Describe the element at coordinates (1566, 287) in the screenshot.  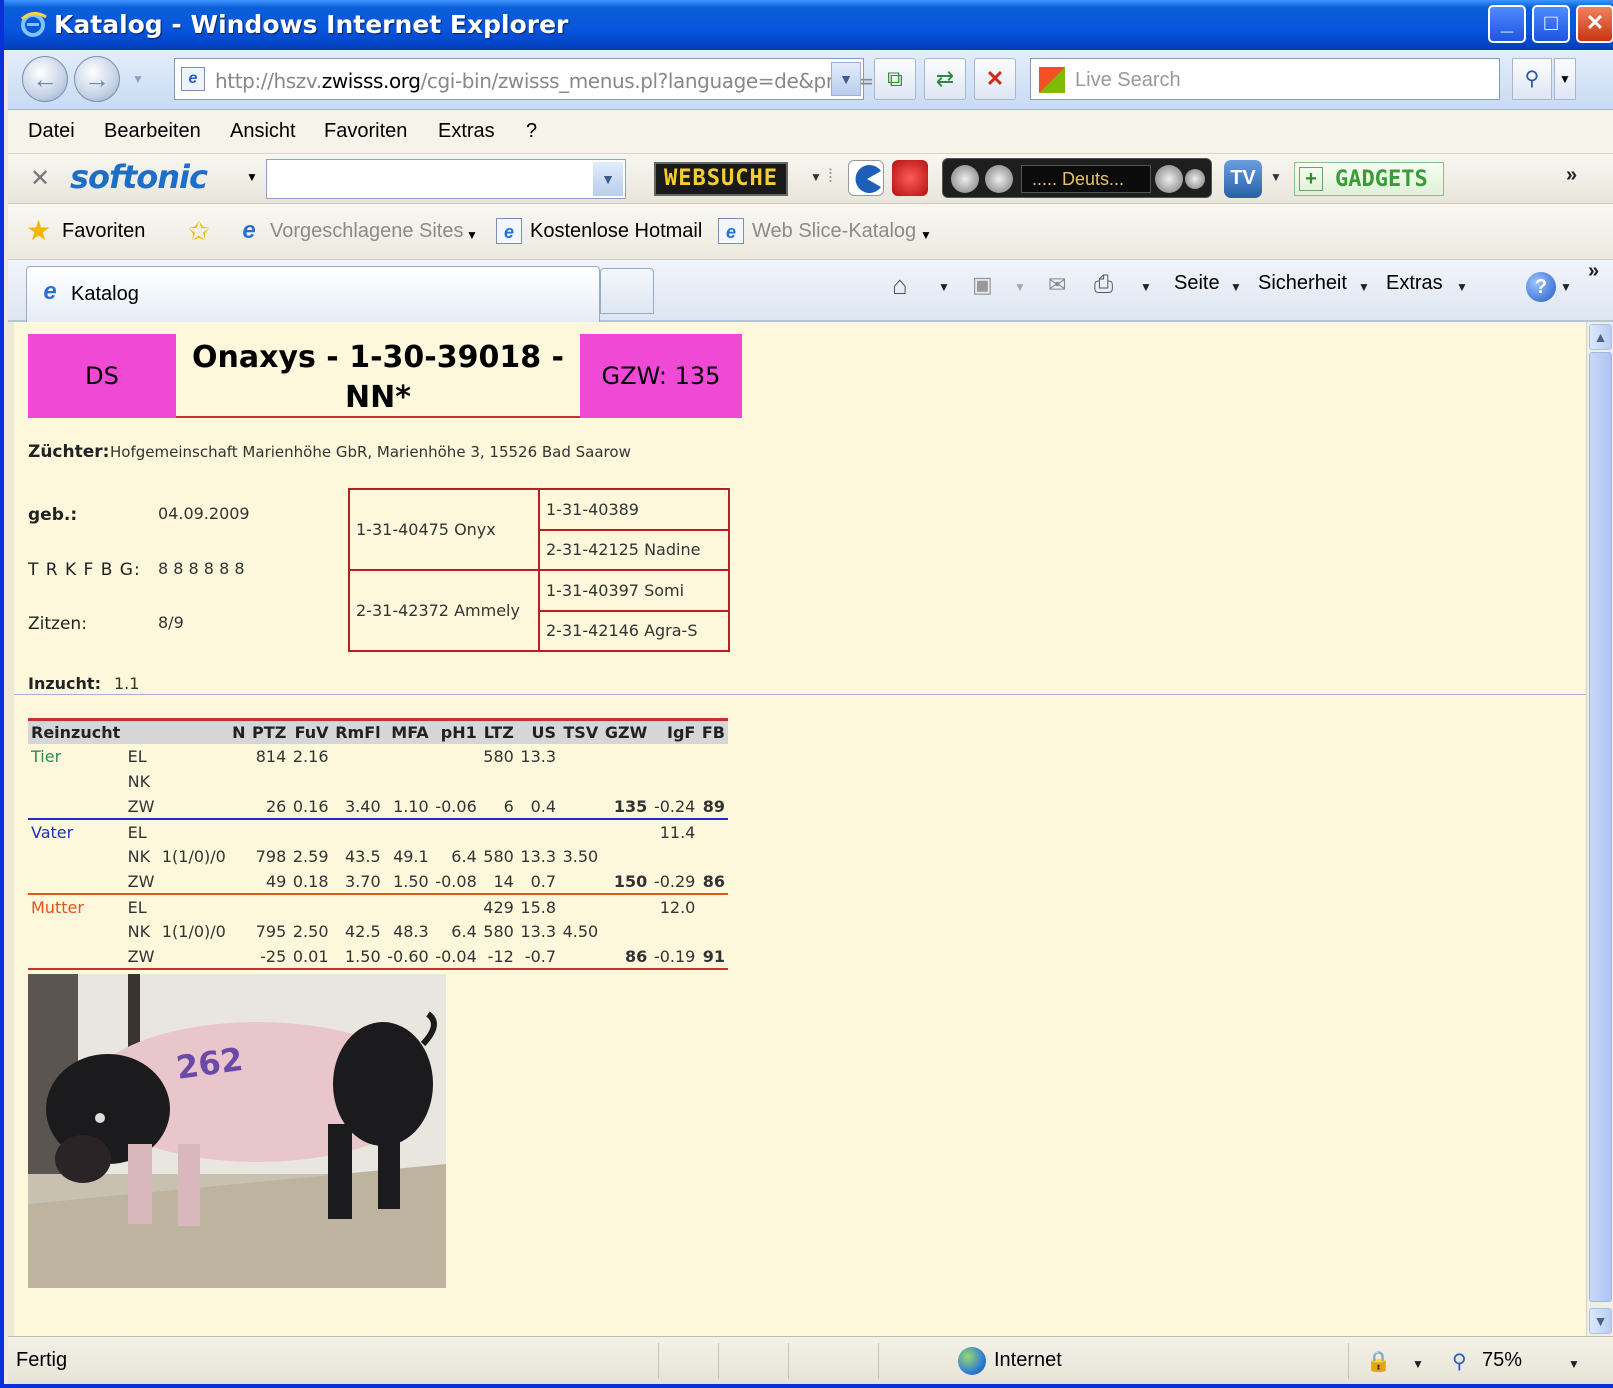
I see `help-dropdown-icon: ▼` at that location.